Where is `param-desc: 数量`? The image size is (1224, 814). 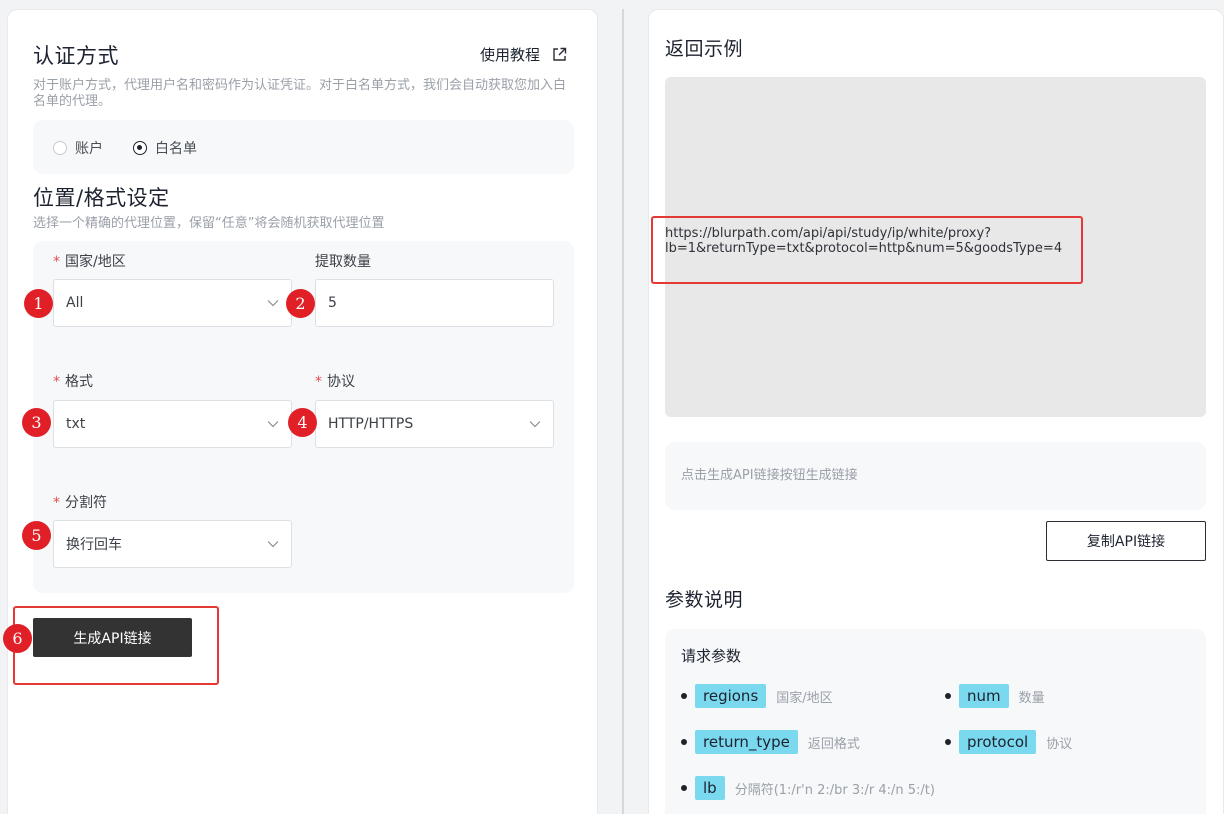 param-desc: 数量 is located at coordinates (1031, 698).